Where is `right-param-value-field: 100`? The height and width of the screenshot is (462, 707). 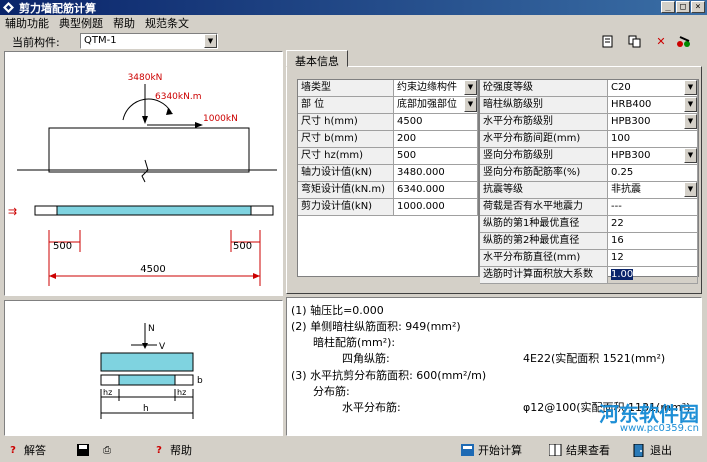
right-param-value-field: 100 is located at coordinates (653, 139).